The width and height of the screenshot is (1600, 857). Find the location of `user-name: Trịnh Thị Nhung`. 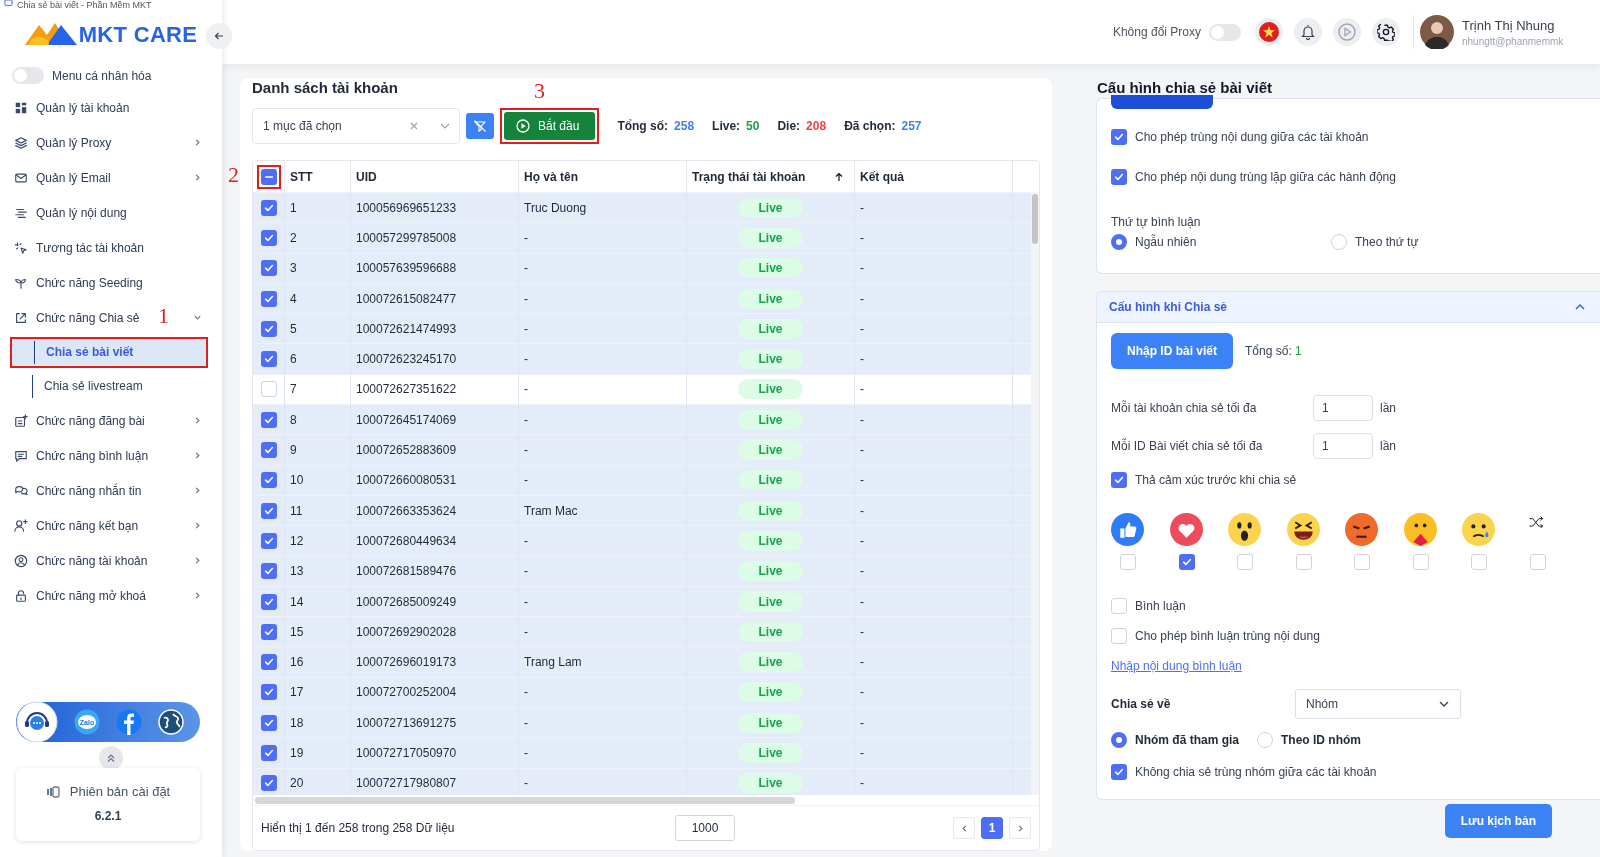

user-name: Trịnh Thị Nhung is located at coordinates (1509, 25).